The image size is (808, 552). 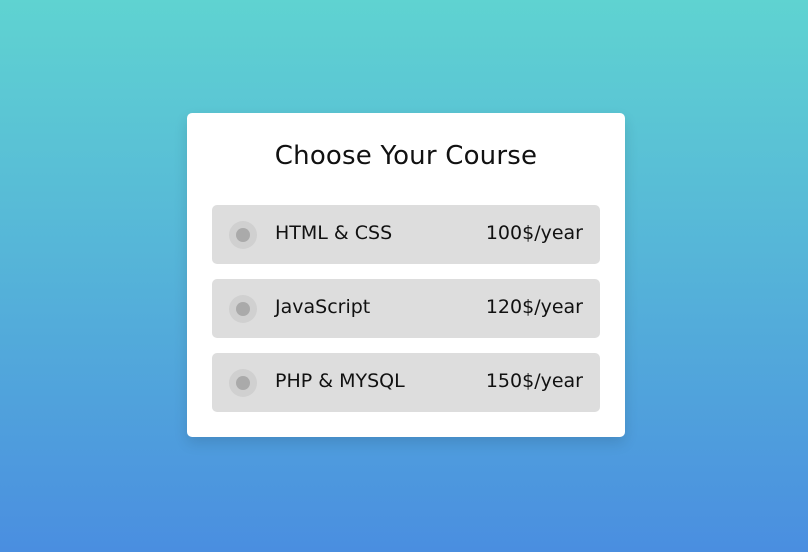 What do you see at coordinates (534, 307) in the screenshot?
I see `course-price: 120$/year` at bounding box center [534, 307].